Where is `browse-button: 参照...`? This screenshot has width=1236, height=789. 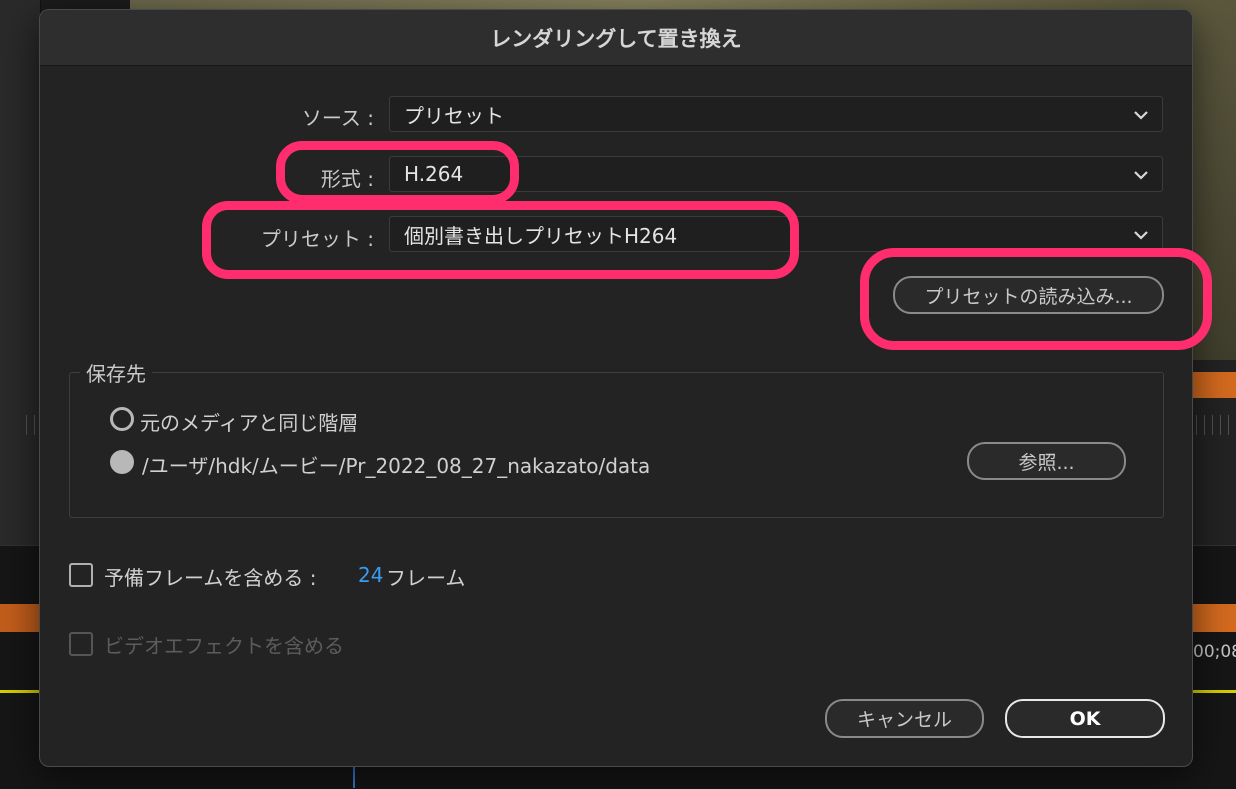
browse-button: 参照... is located at coordinates (1046, 461).